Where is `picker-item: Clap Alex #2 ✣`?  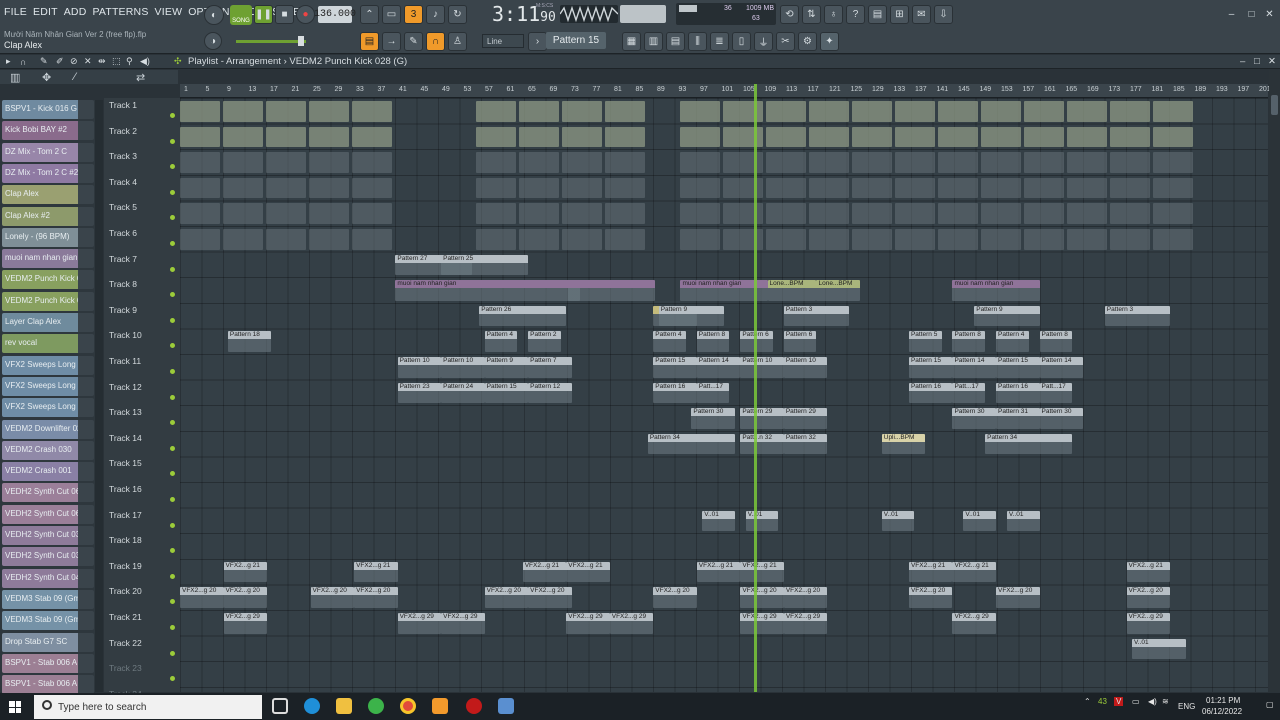 picker-item: Clap Alex #2 ✣ is located at coordinates (48, 216).